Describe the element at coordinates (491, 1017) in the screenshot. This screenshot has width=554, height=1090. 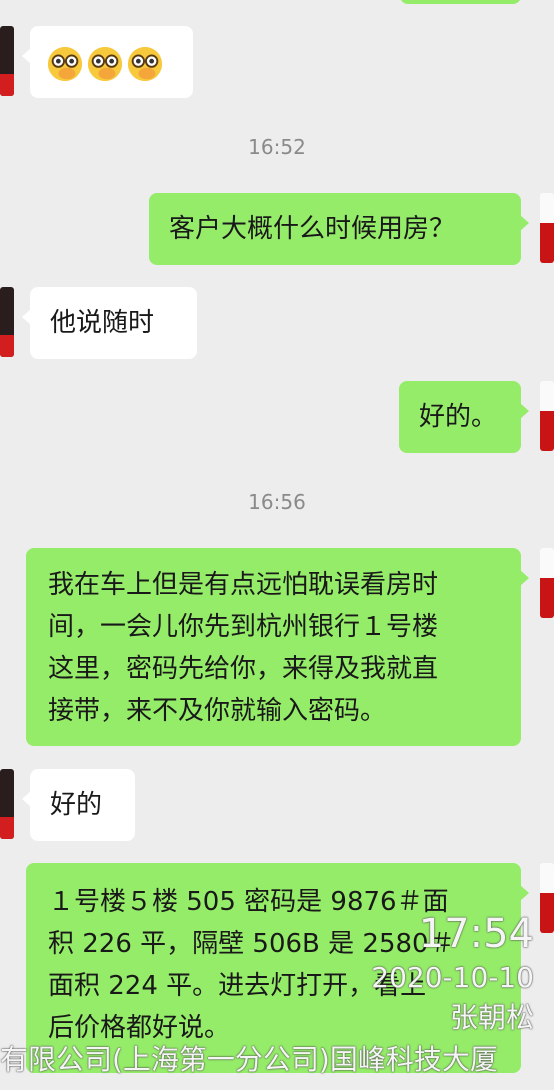
I see `watermark-name: 张朝松` at that location.